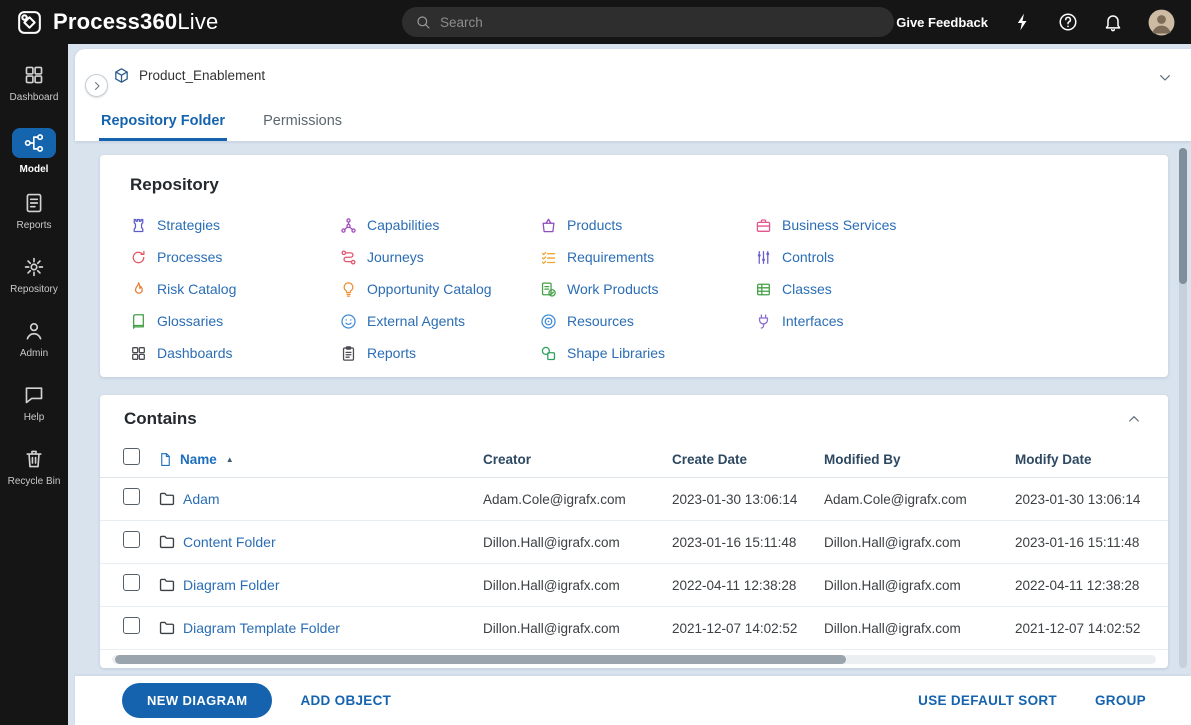 The height and width of the screenshot is (725, 1191). What do you see at coordinates (138, 321) in the screenshot?
I see `glossaries-icon` at bounding box center [138, 321].